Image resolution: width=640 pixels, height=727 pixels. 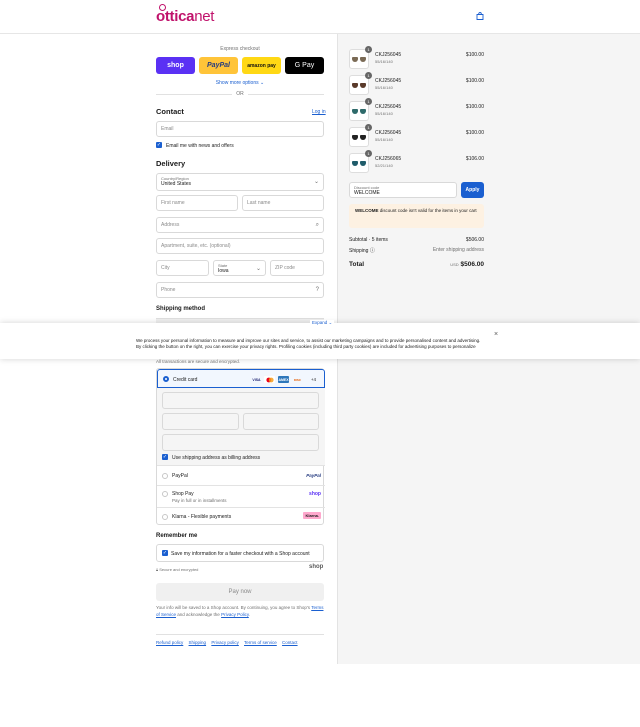 What do you see at coordinates (199, 500) in the screenshot?
I see `shop-pay-sublabel: Pay in full or in installments` at bounding box center [199, 500].